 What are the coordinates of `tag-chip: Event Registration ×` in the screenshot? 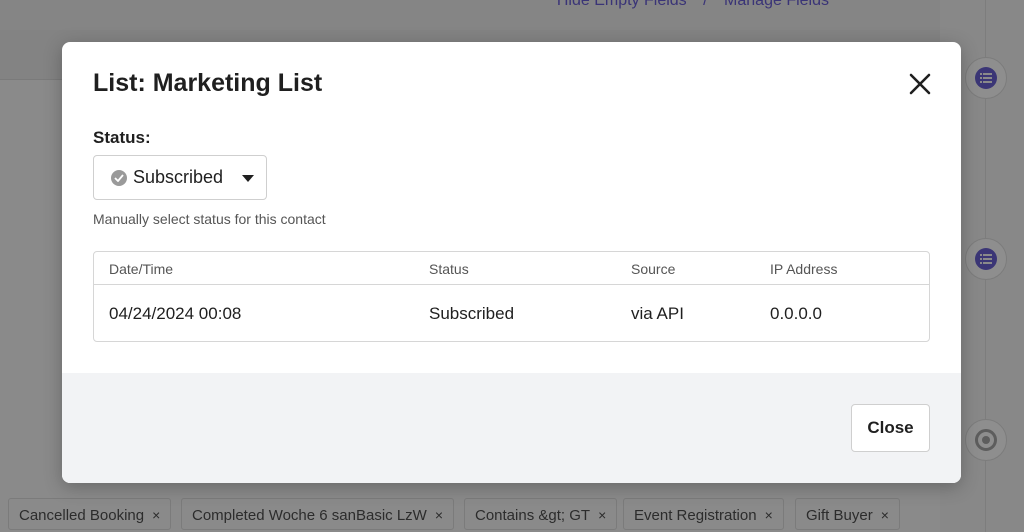 It's located at (703, 514).